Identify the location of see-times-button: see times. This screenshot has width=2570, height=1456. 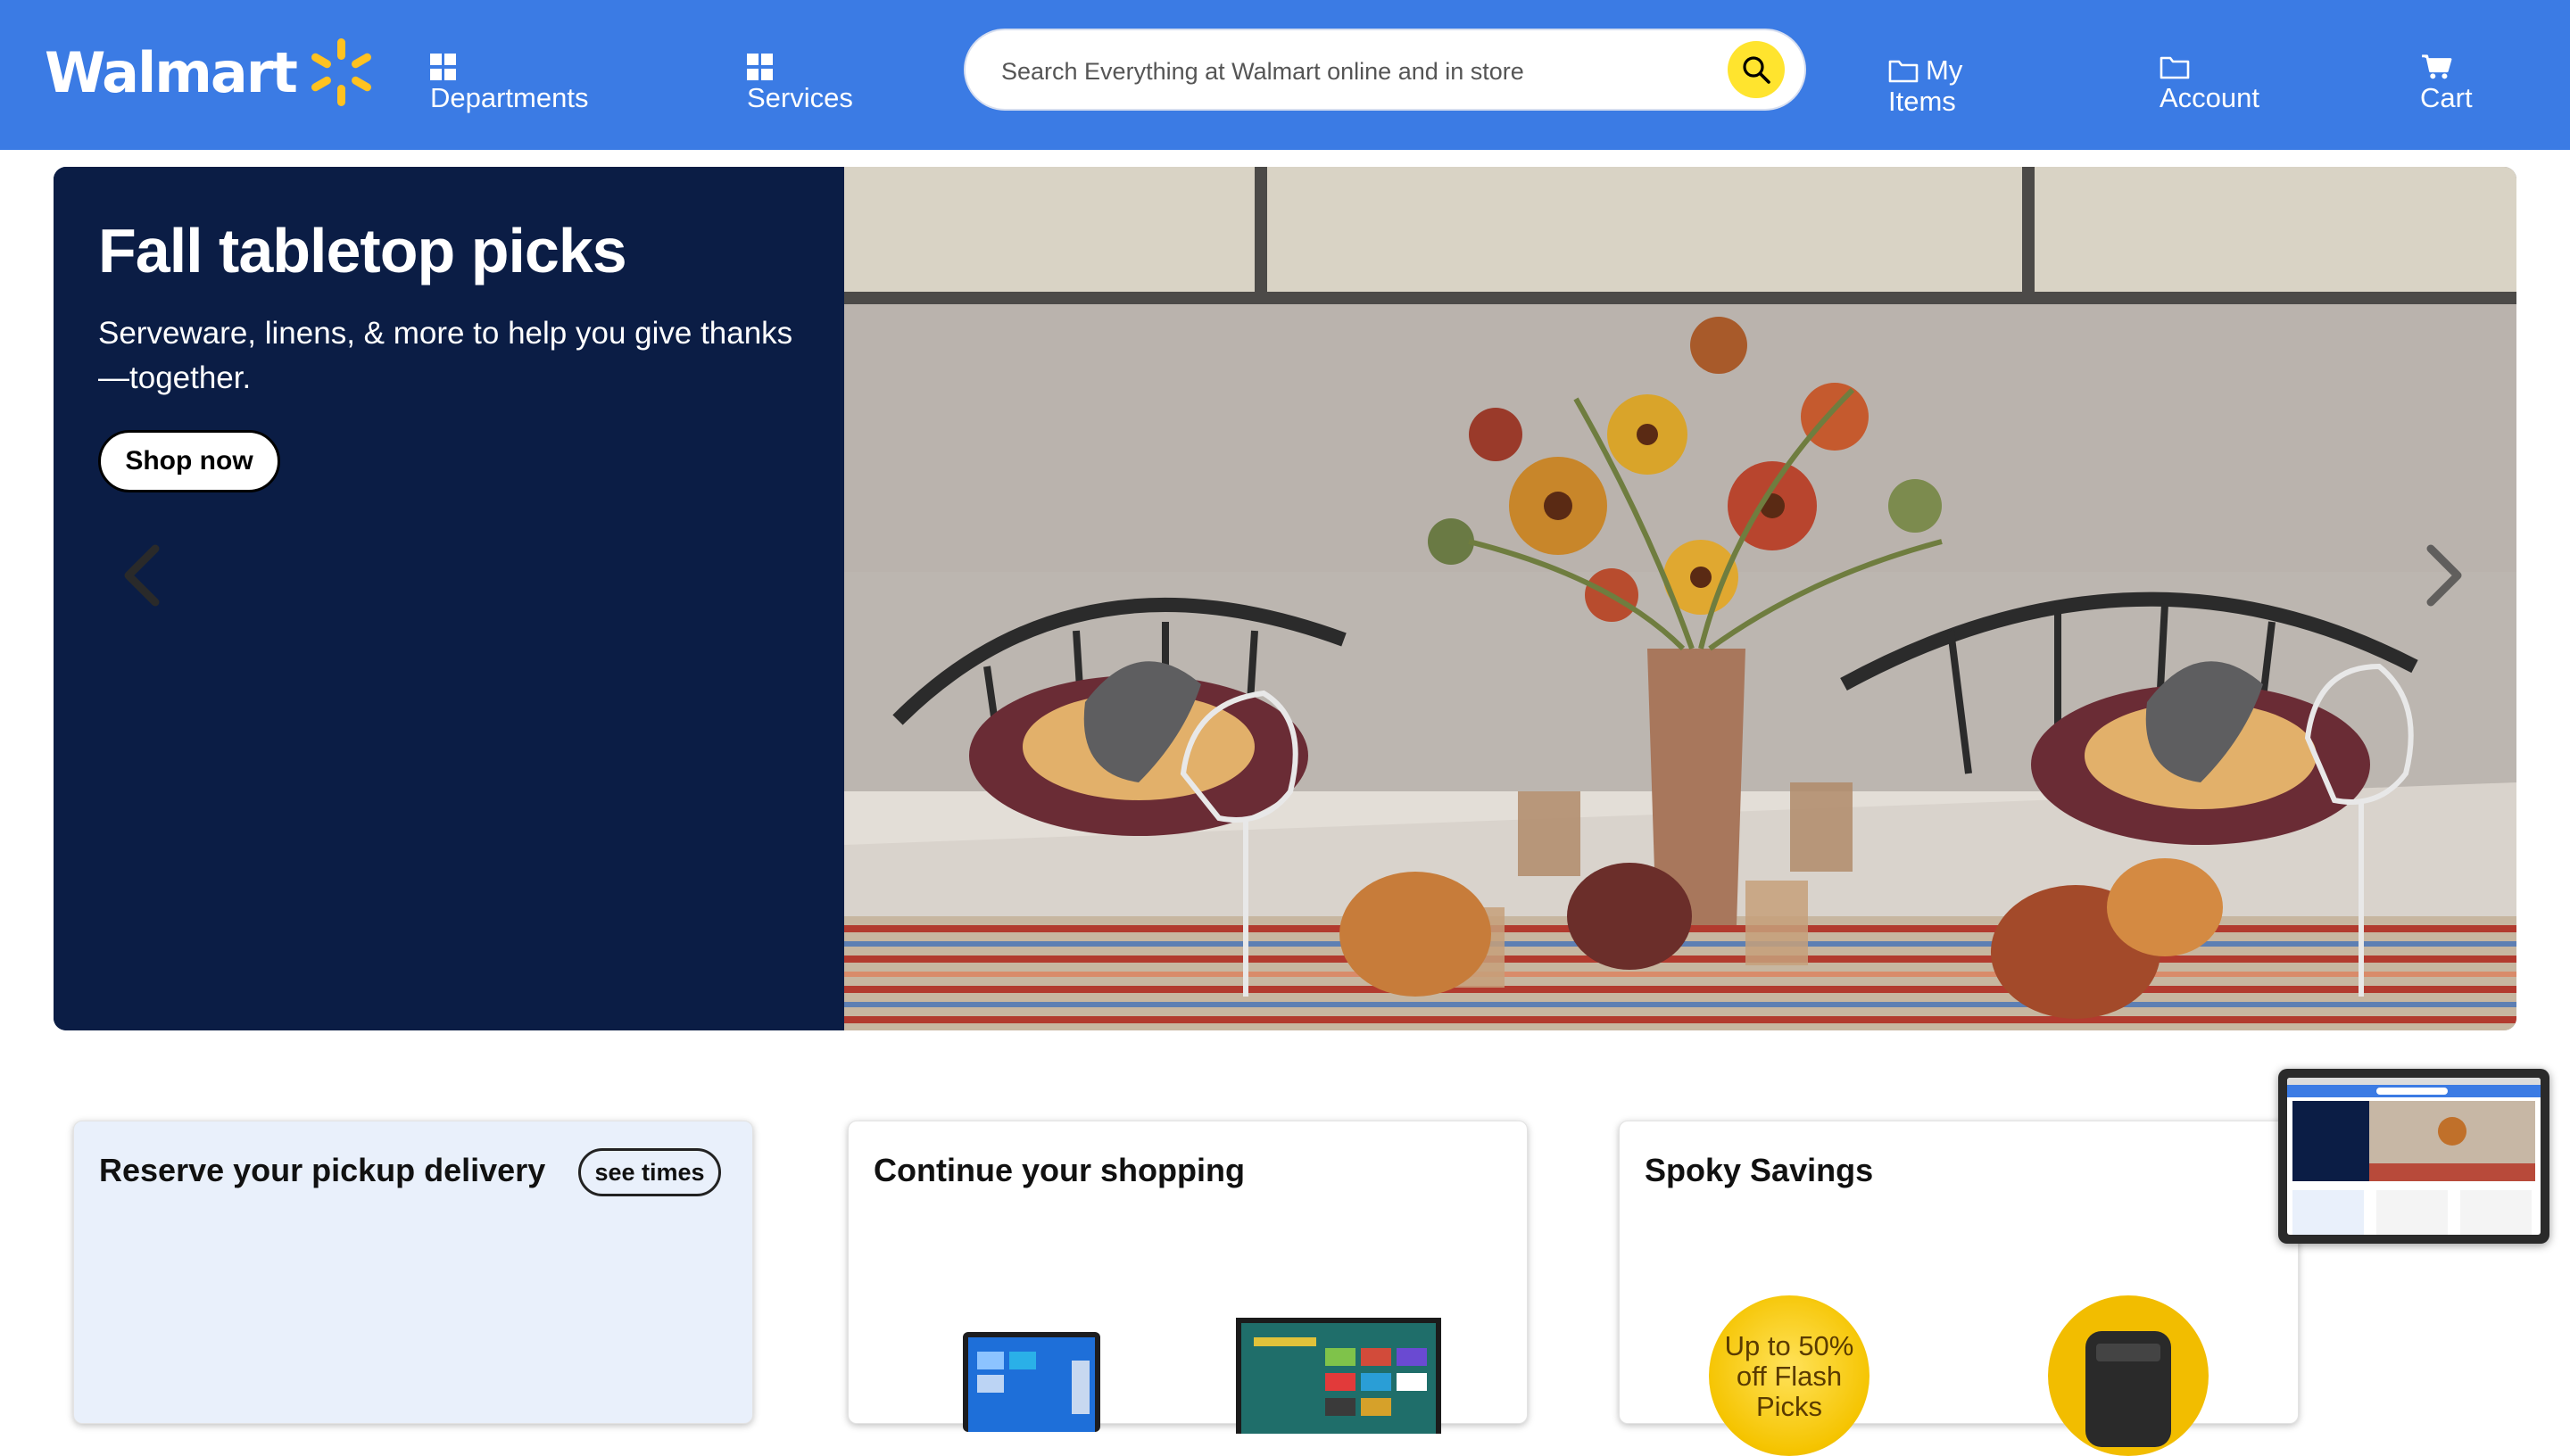
(649, 1172).